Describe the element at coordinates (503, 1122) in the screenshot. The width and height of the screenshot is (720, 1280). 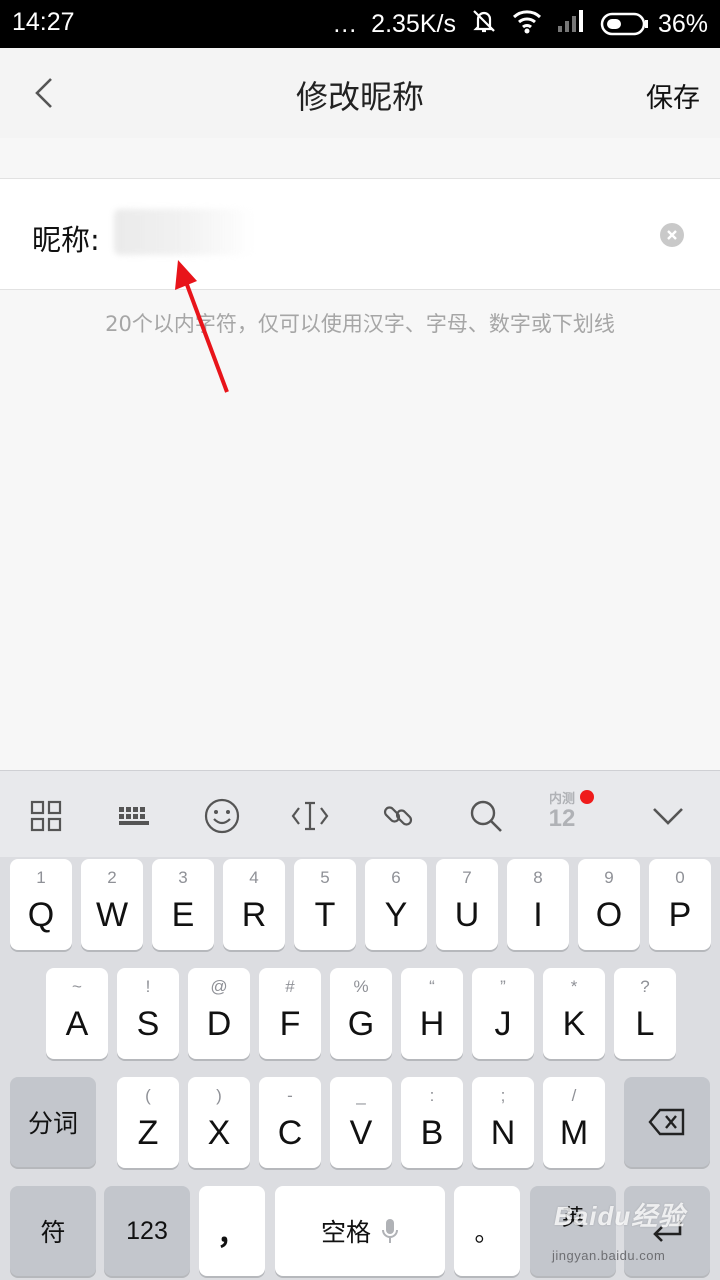
I see `key-n: ; N` at that location.